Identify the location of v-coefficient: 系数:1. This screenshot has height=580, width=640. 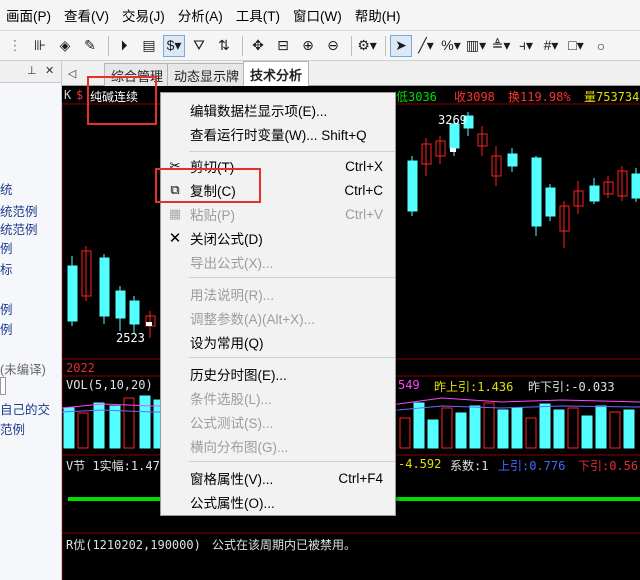
(469, 466).